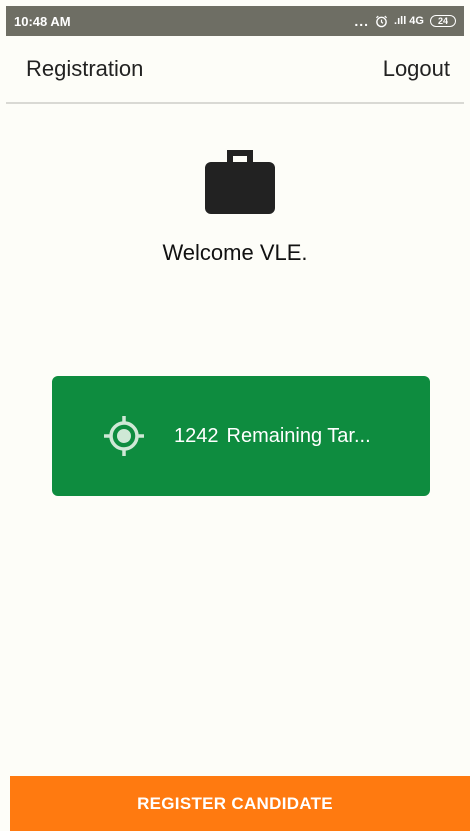  I want to click on status-bar: 10:48 AM ... .ıll 4G 24, so click(235, 21).